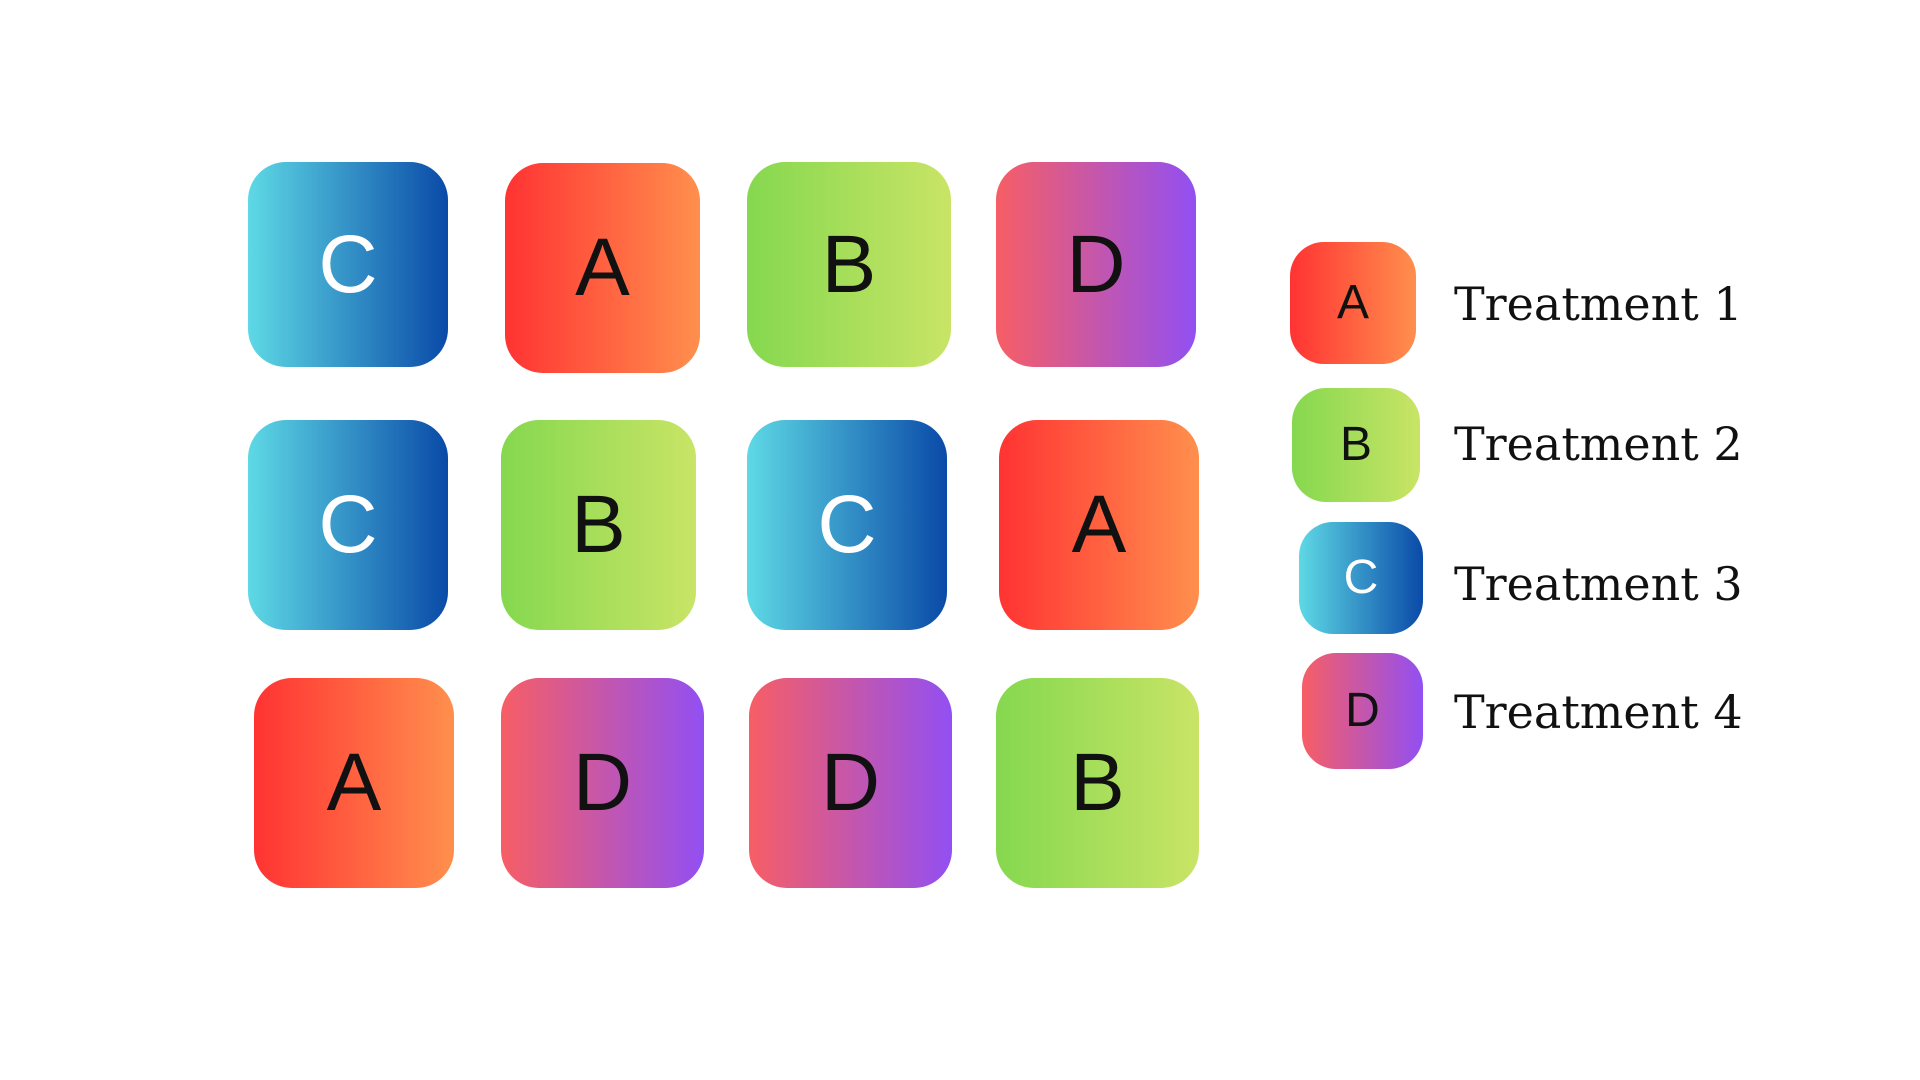 The image size is (1920, 1080). I want to click on legend-label-treatment-3: Treatment 3, so click(1598, 584).